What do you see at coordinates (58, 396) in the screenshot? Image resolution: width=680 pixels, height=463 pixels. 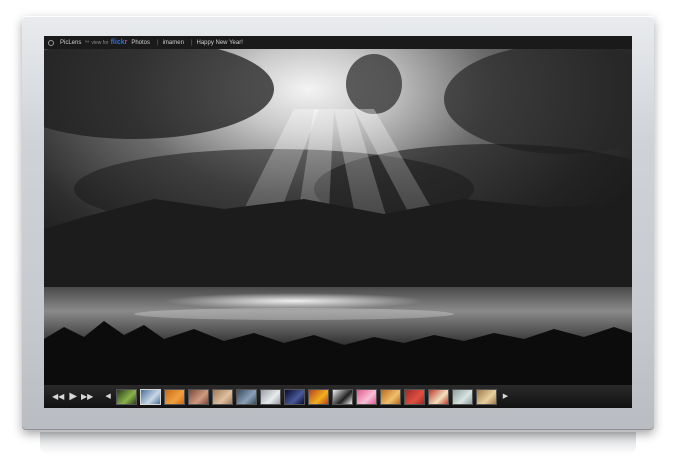 I see `rewind-icon: ◀◀` at bounding box center [58, 396].